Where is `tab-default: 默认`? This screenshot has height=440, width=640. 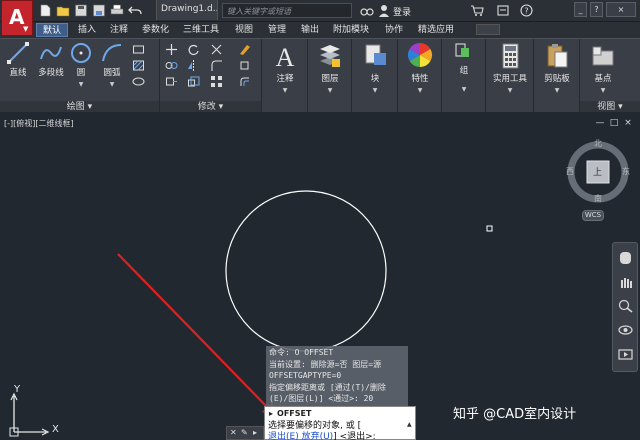 tab-default: 默认 is located at coordinates (52, 30).